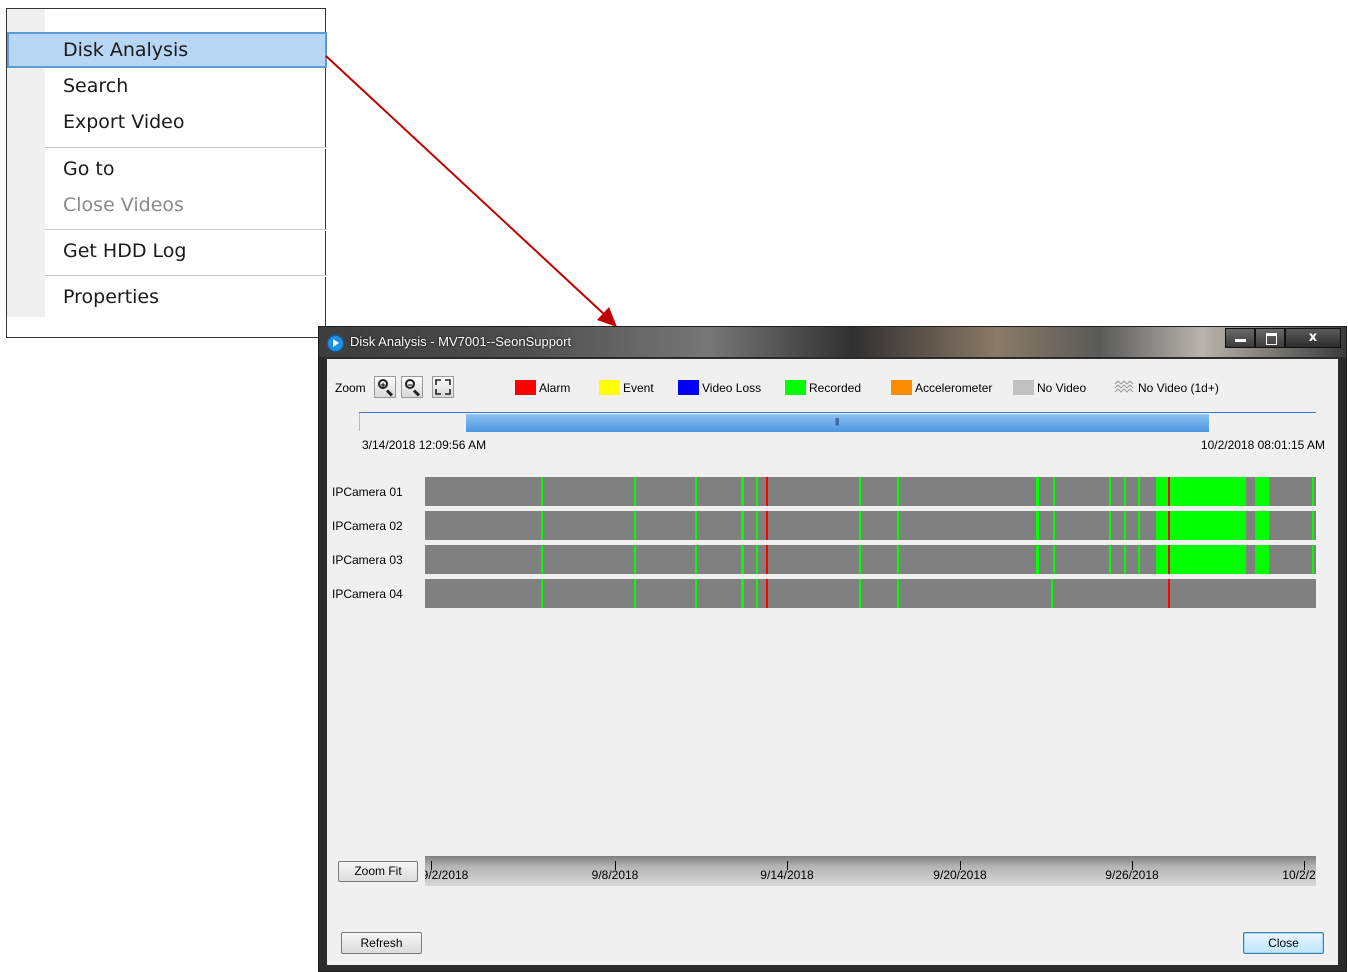  I want to click on axis-tick-label: 10/2/2018, so click(1299, 875).